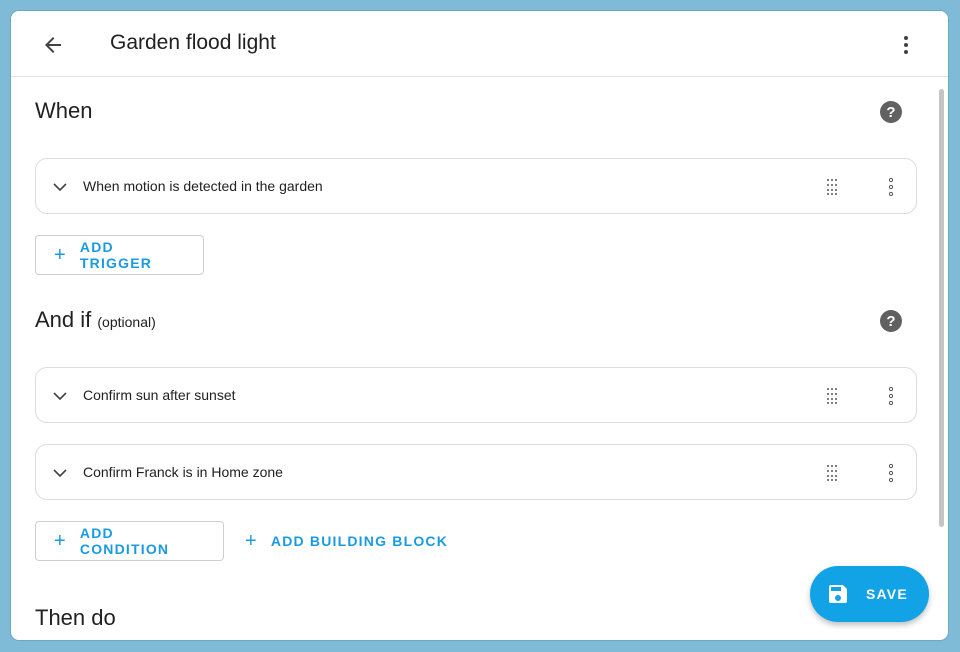 The width and height of the screenshot is (960, 652). I want to click on trigger-card: When motion is detected in the garden, so click(476, 186).